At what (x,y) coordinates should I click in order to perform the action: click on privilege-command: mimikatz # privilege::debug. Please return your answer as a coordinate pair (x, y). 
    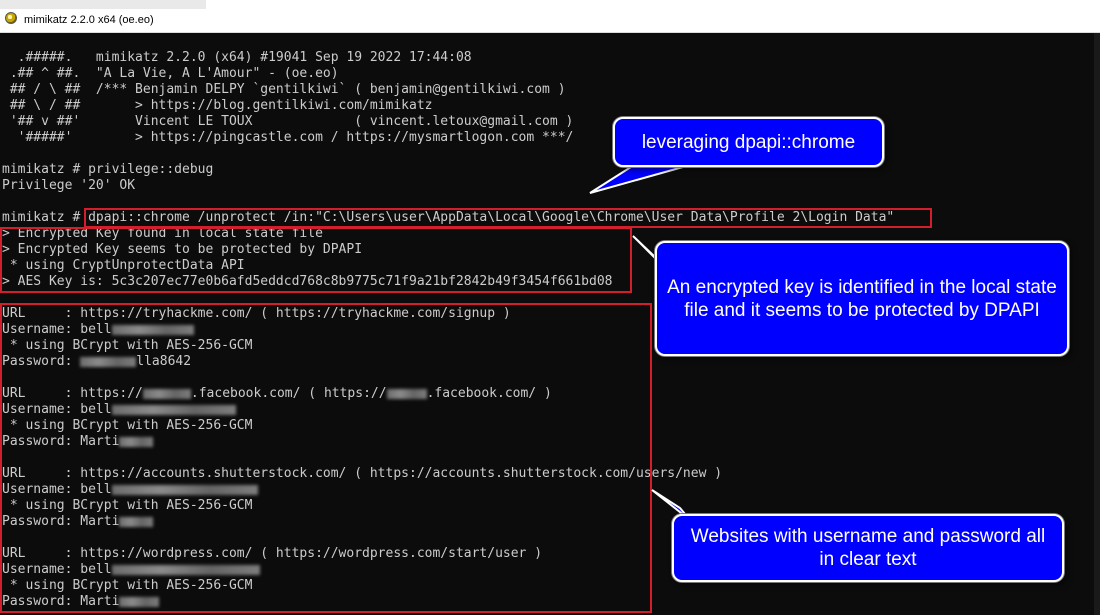
    Looking at the image, I should click on (108, 169).